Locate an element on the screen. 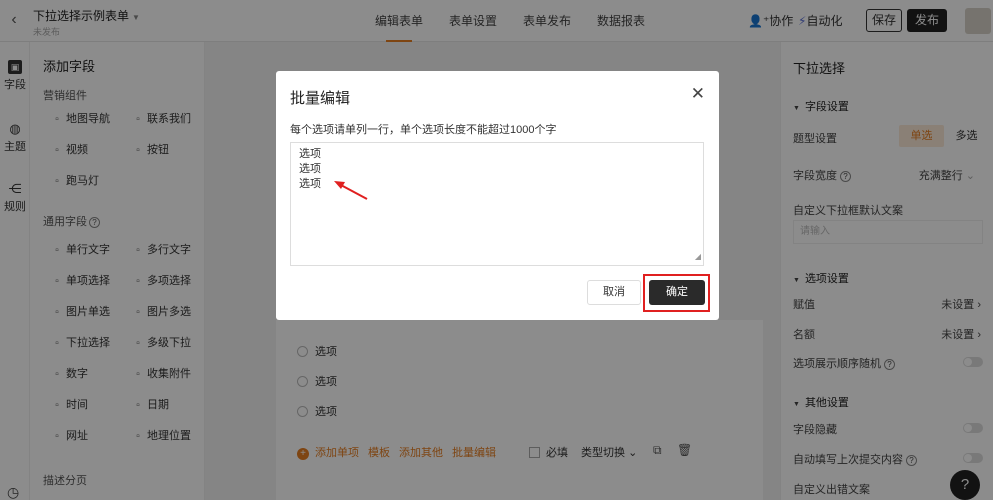 This screenshot has width=993, height=500. arrow-shaft is located at coordinates (353, 191).